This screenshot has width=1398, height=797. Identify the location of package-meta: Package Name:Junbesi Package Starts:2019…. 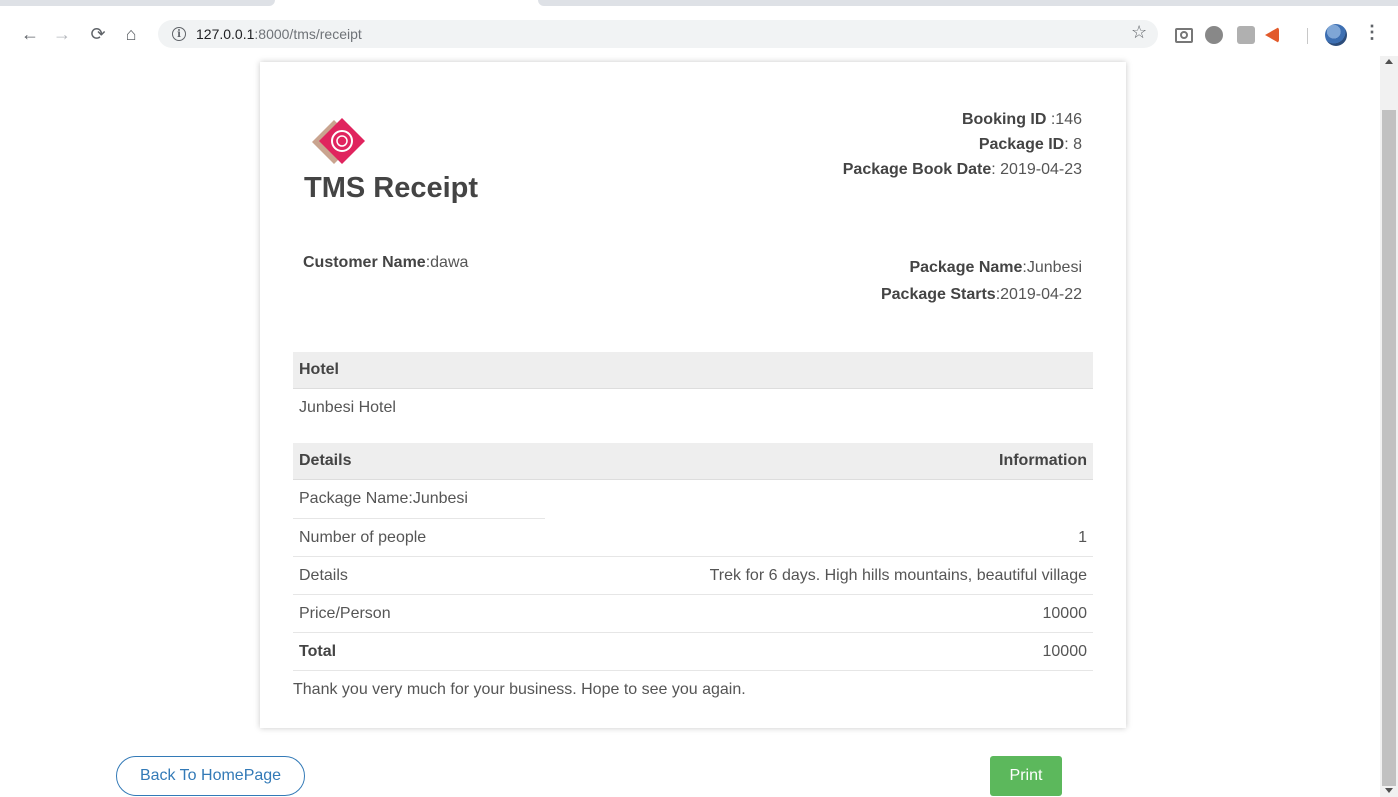
(981, 281).